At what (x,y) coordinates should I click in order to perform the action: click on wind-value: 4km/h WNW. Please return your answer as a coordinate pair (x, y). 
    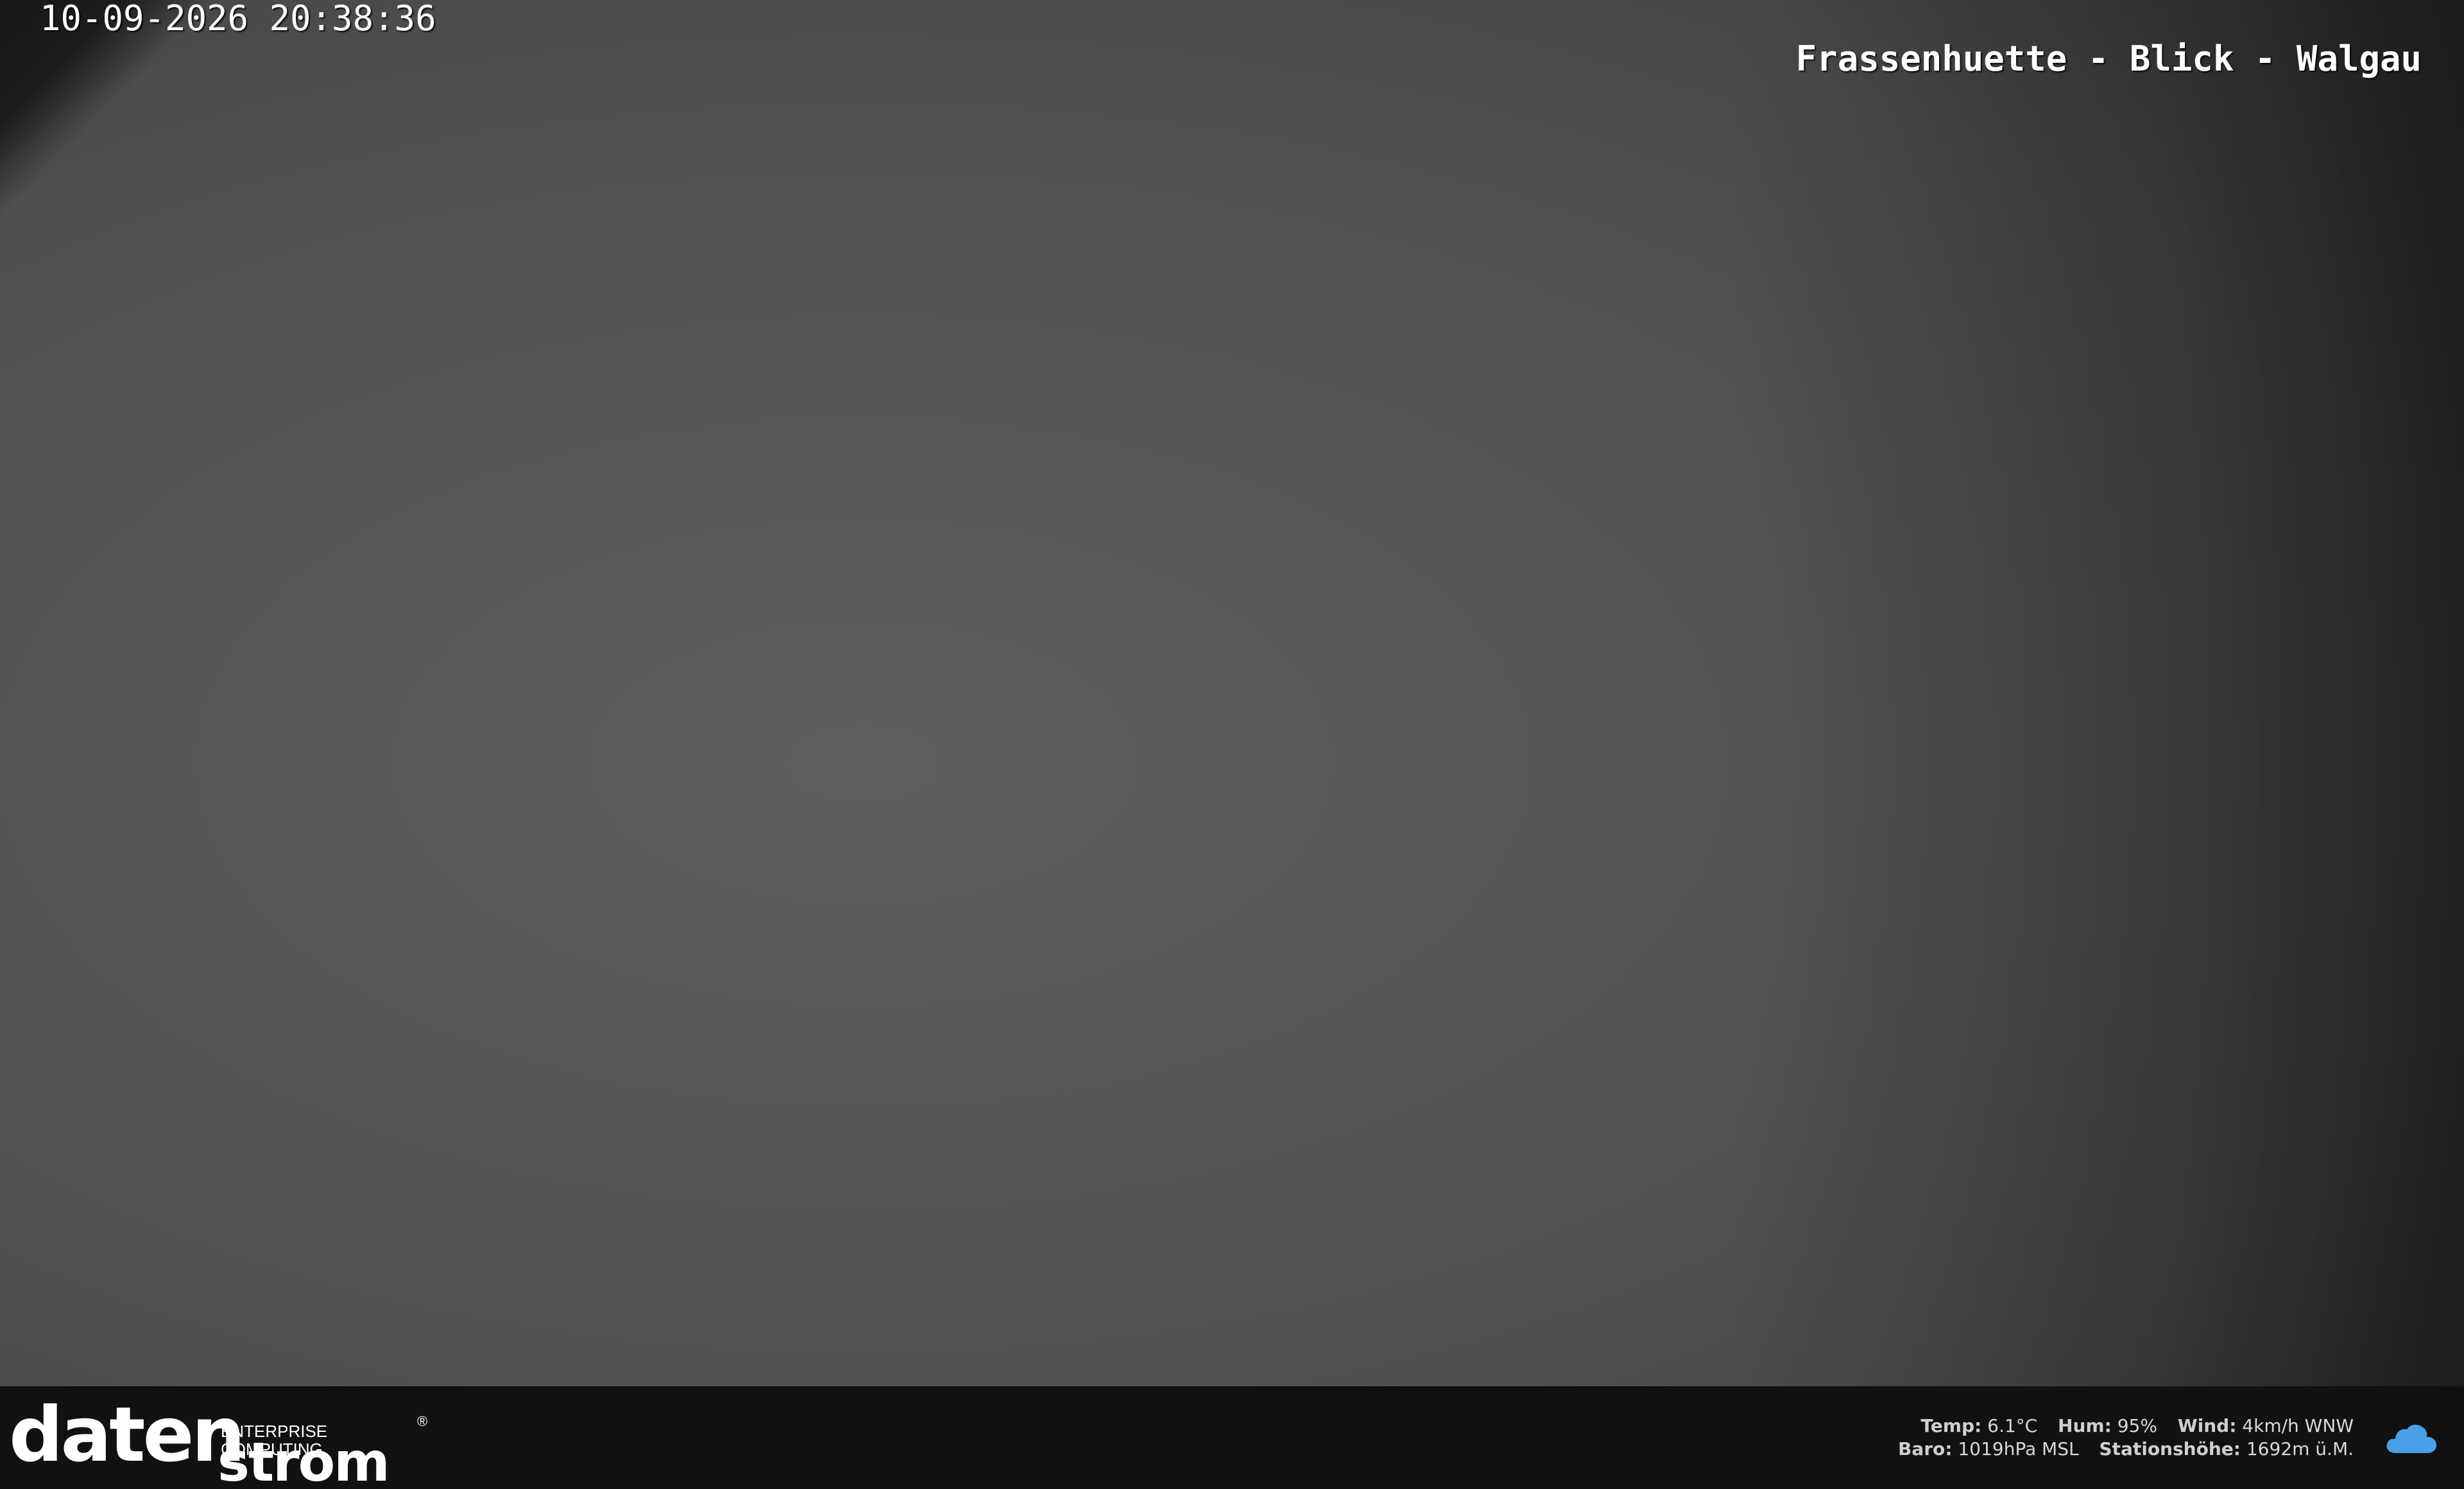
    Looking at the image, I should click on (2298, 1425).